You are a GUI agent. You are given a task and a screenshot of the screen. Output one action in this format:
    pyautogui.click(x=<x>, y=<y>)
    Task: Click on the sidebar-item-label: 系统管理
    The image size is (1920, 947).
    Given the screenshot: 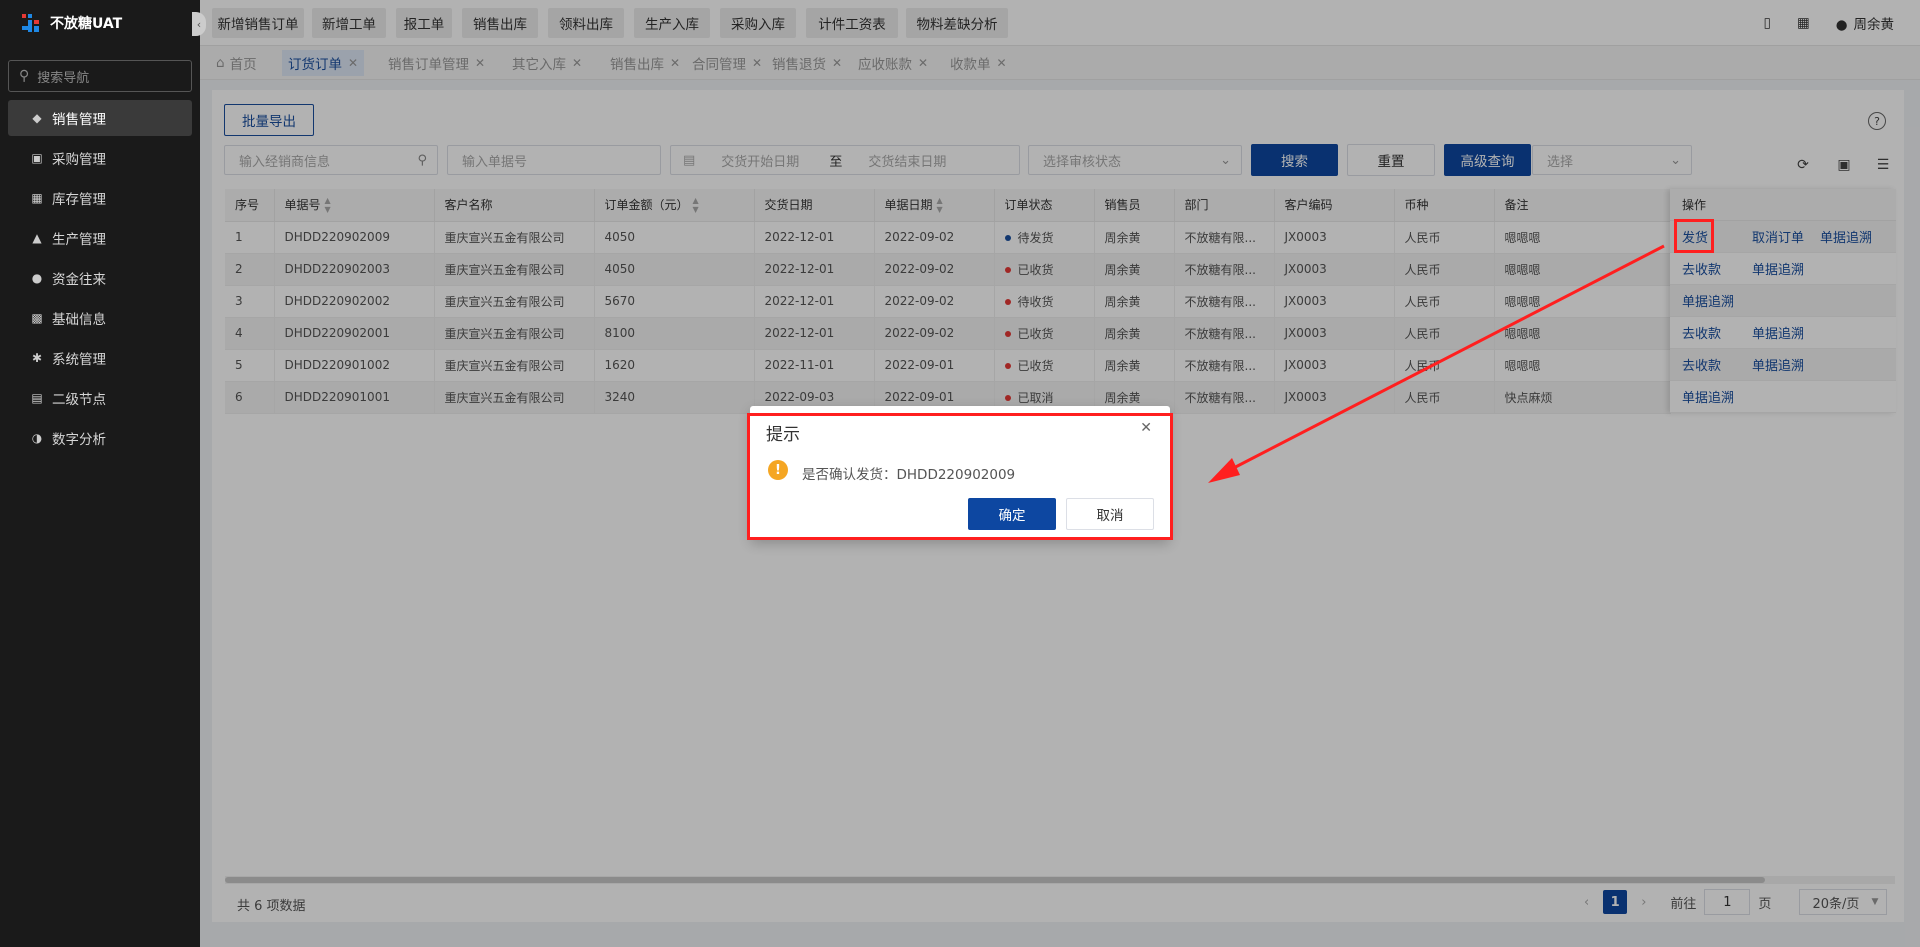 What is the action you would take?
    pyautogui.click(x=79, y=360)
    